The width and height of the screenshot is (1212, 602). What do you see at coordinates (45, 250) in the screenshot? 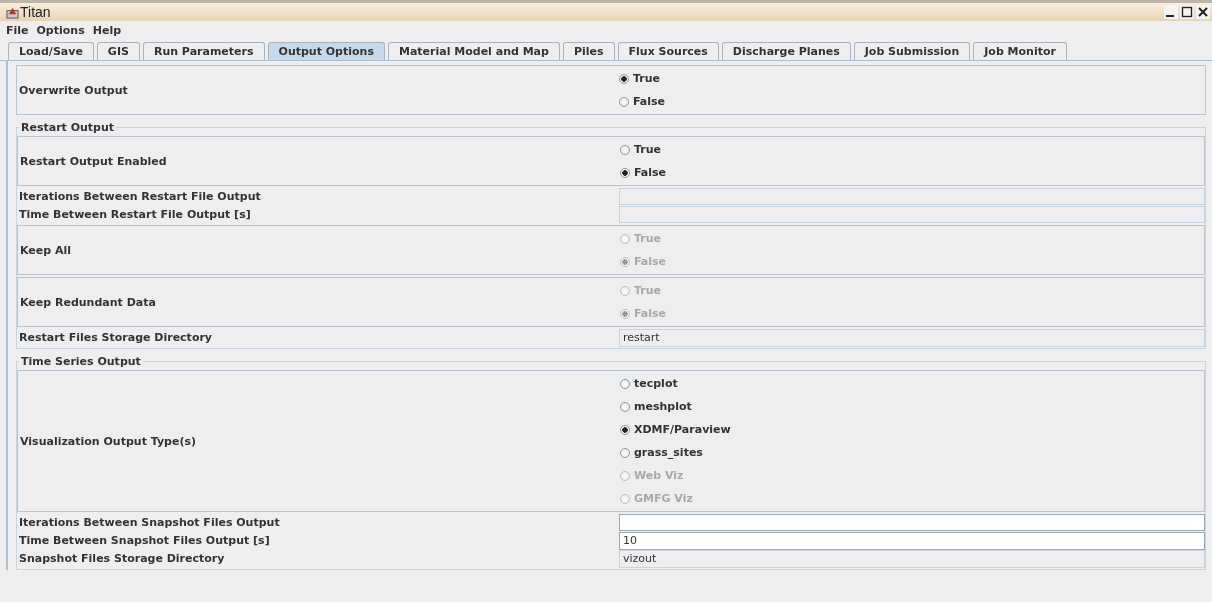
I see `row-label: Keep All` at bounding box center [45, 250].